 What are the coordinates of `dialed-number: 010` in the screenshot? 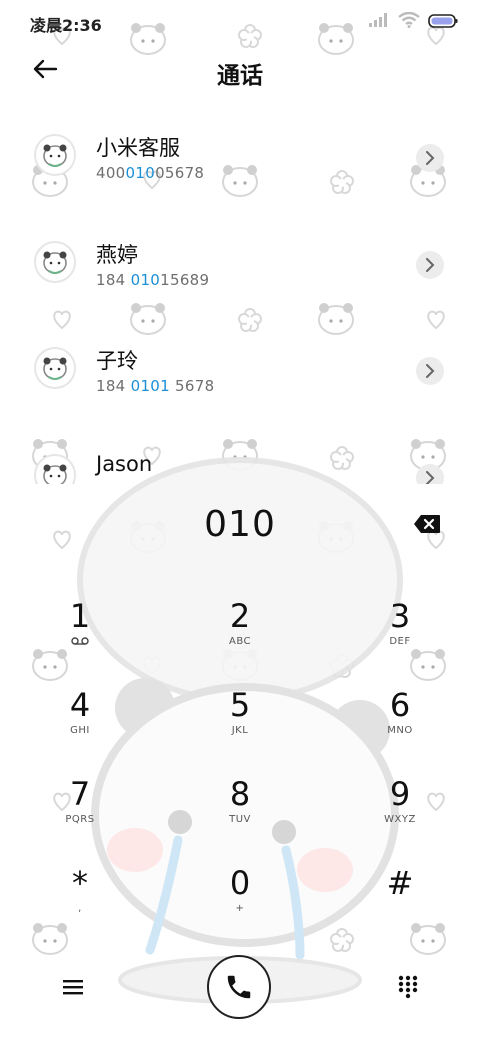 It's located at (240, 524).